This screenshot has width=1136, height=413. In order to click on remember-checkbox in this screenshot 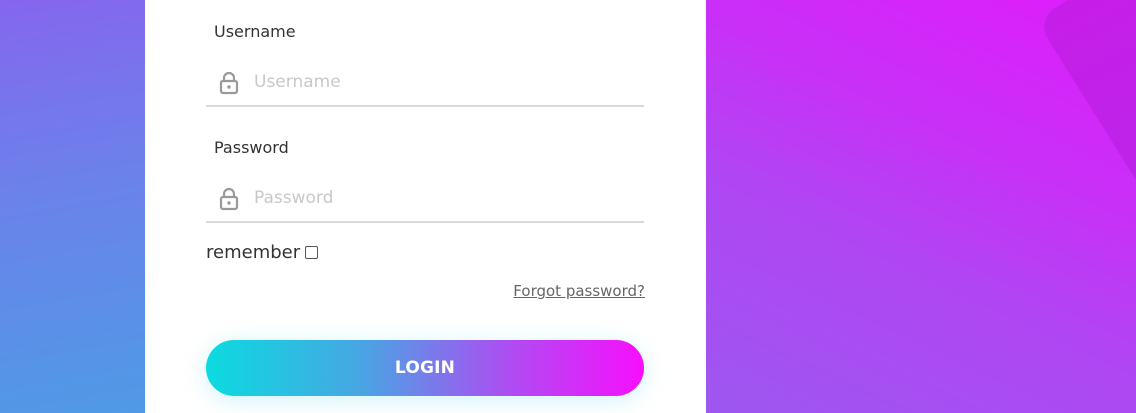, I will do `click(312, 252)`.